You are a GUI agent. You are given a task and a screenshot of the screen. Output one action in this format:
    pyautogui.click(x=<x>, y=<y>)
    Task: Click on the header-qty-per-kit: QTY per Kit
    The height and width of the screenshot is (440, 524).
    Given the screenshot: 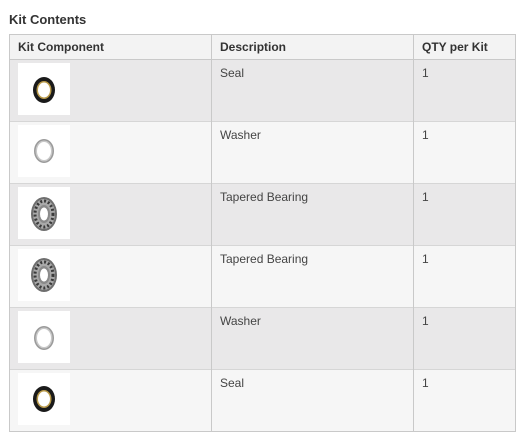 What is the action you would take?
    pyautogui.click(x=464, y=47)
    